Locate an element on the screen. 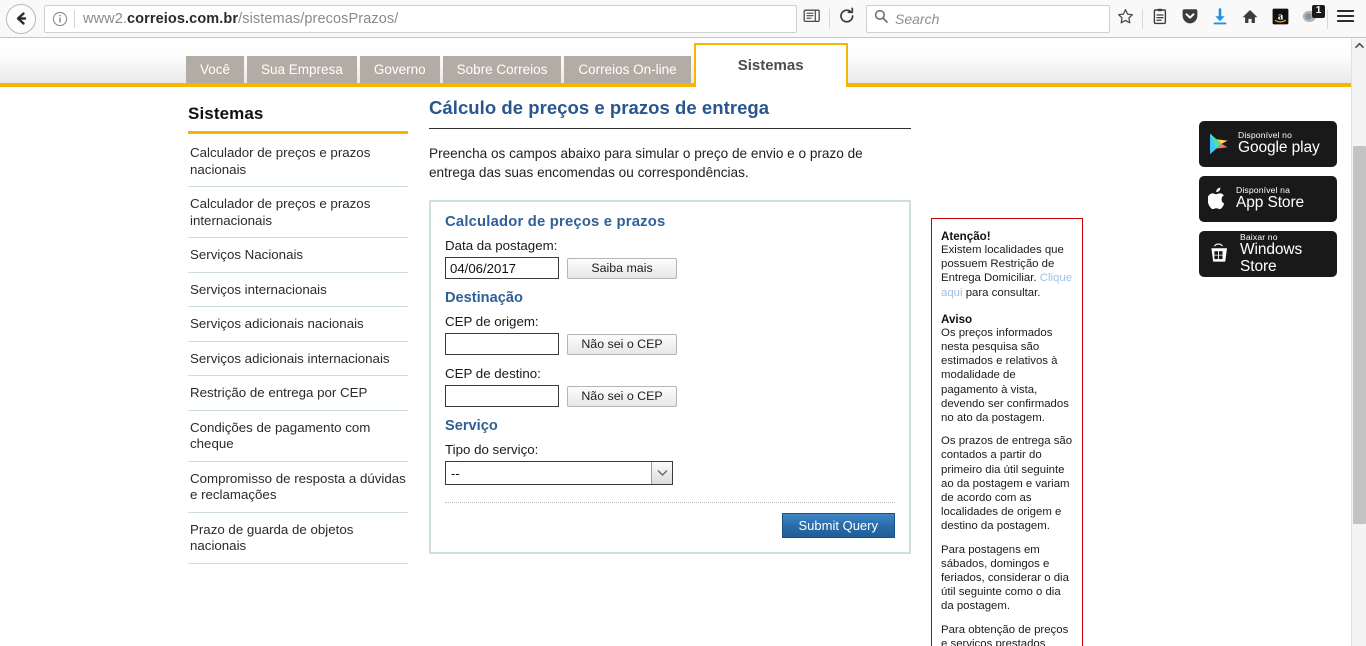 The height and width of the screenshot is (646, 1366). app-store-big: App Store is located at coordinates (1270, 203).